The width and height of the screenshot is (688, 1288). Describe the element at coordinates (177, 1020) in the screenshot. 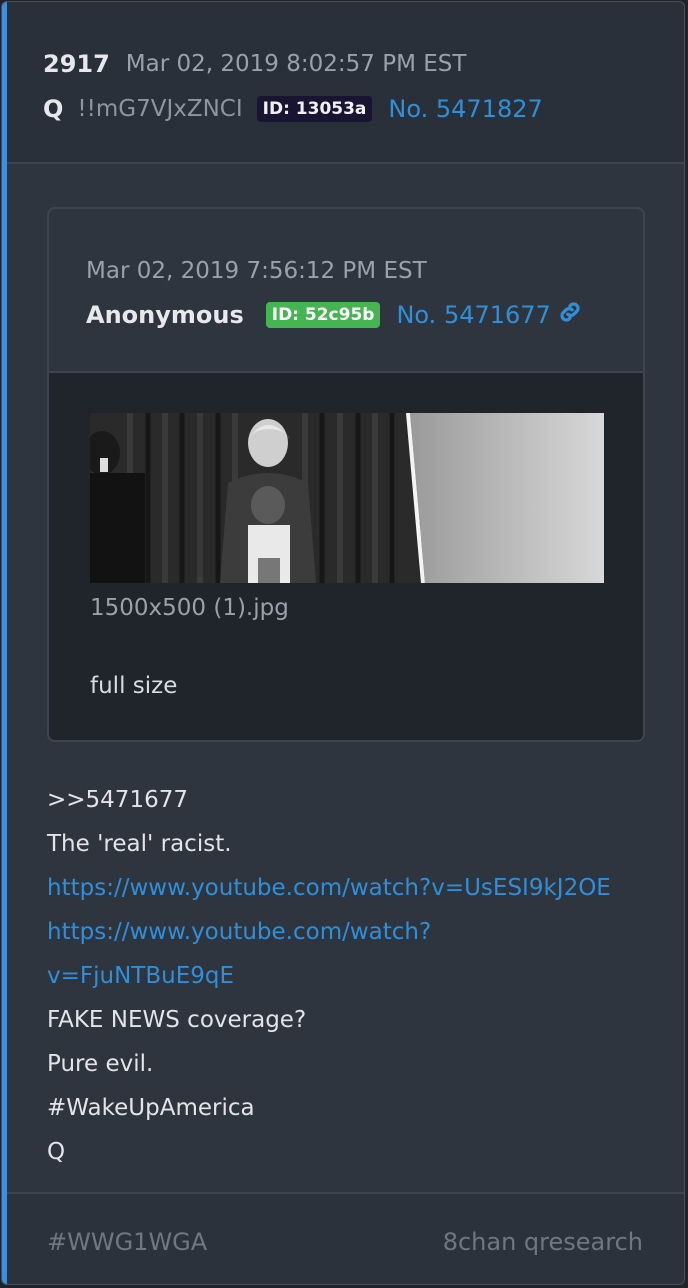

I see `message-line: FAKE NEWS coverage?` at that location.